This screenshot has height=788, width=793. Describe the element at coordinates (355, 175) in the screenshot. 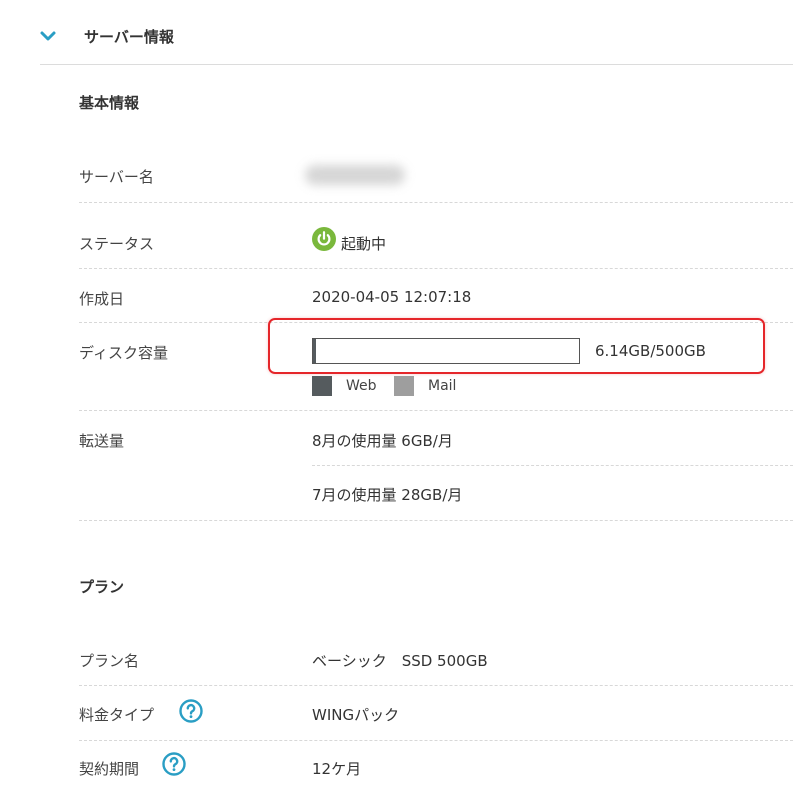

I see `server-name-value-blurred` at that location.